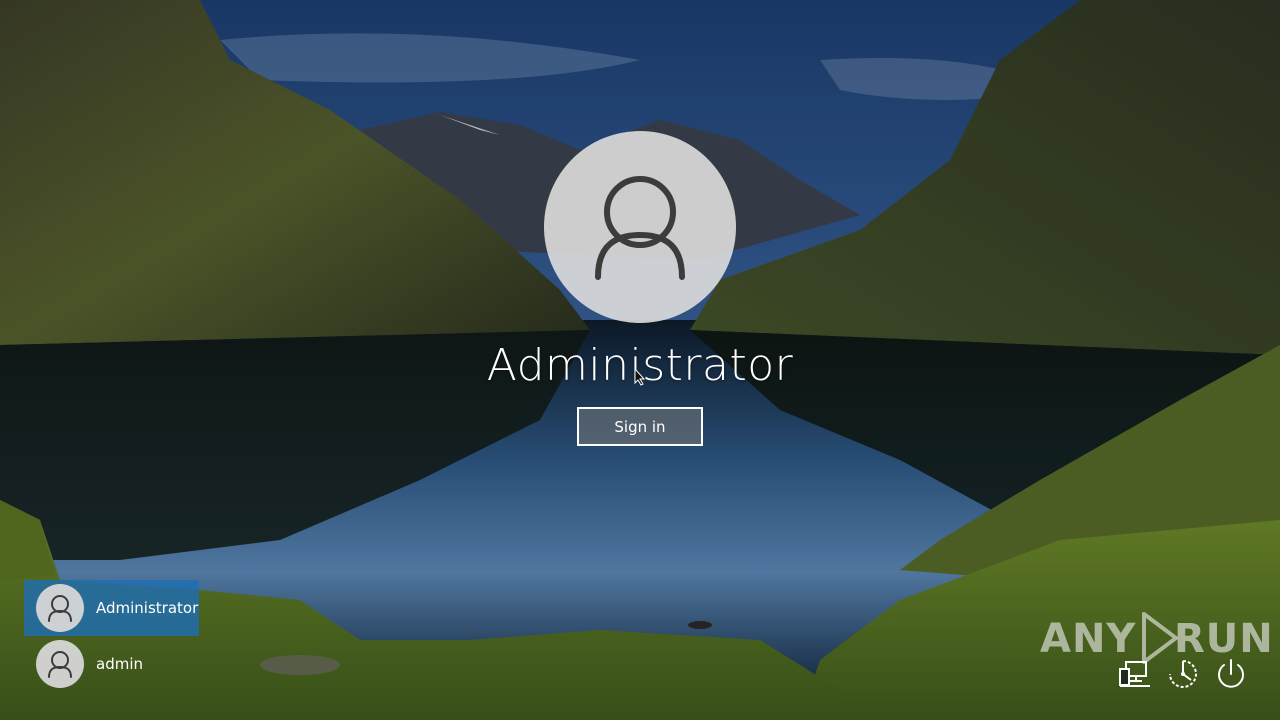 This screenshot has width=1280, height=720. What do you see at coordinates (640, 377) in the screenshot?
I see `mouse-cursor-icon` at bounding box center [640, 377].